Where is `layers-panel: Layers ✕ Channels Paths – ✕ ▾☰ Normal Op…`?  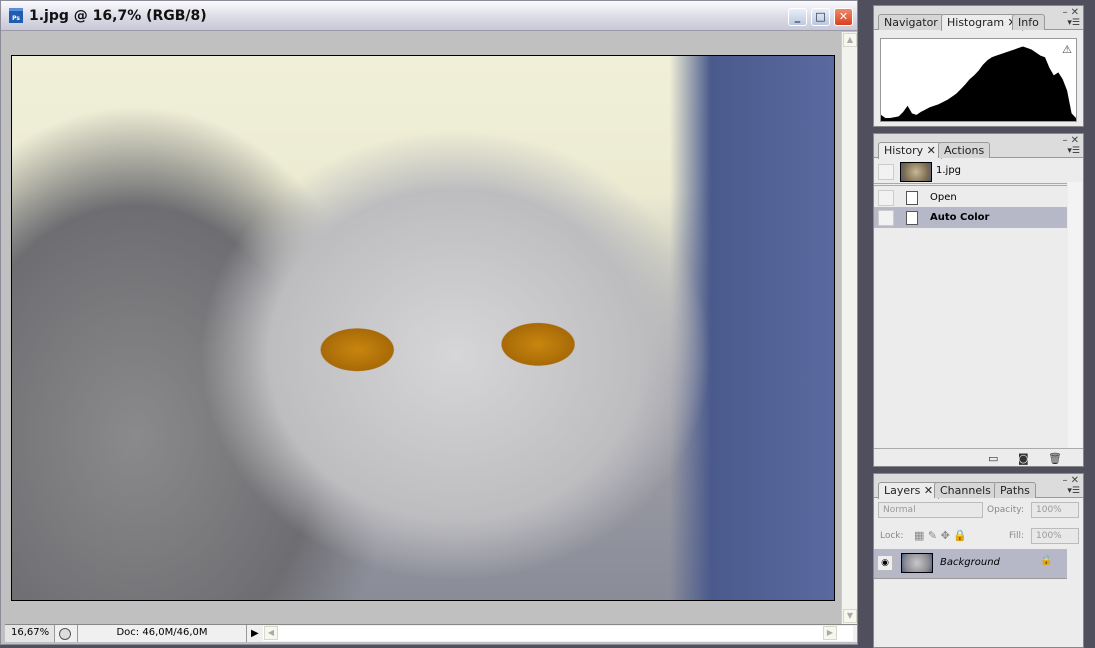 layers-panel: Layers ✕ Channels Paths – ✕ ▾☰ Normal Op… is located at coordinates (978, 560).